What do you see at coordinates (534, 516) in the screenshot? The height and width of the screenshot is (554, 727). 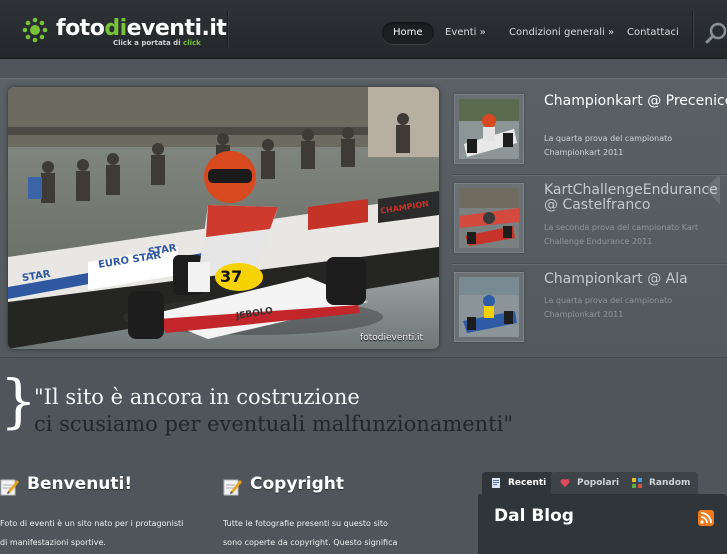 I see `blog-title: Dal Blog` at bounding box center [534, 516].